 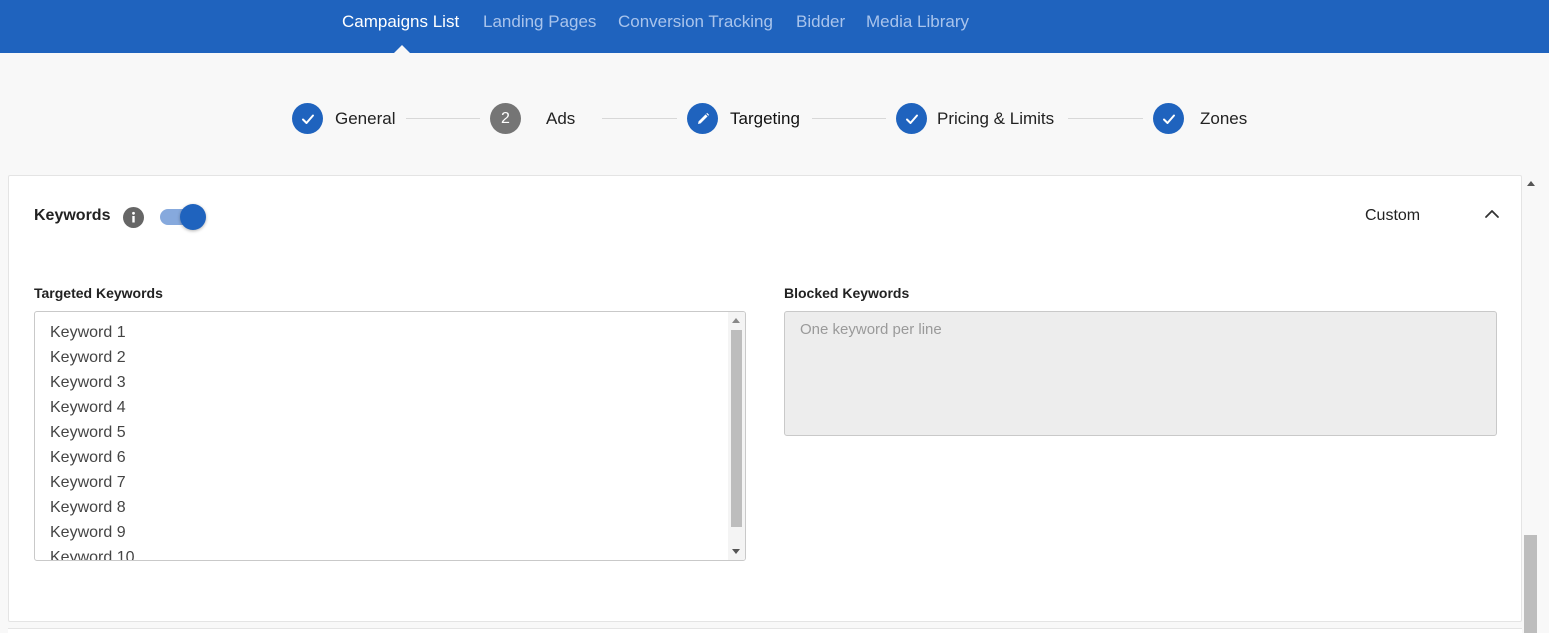 I want to click on step-number-badge: 2, so click(x=505, y=118).